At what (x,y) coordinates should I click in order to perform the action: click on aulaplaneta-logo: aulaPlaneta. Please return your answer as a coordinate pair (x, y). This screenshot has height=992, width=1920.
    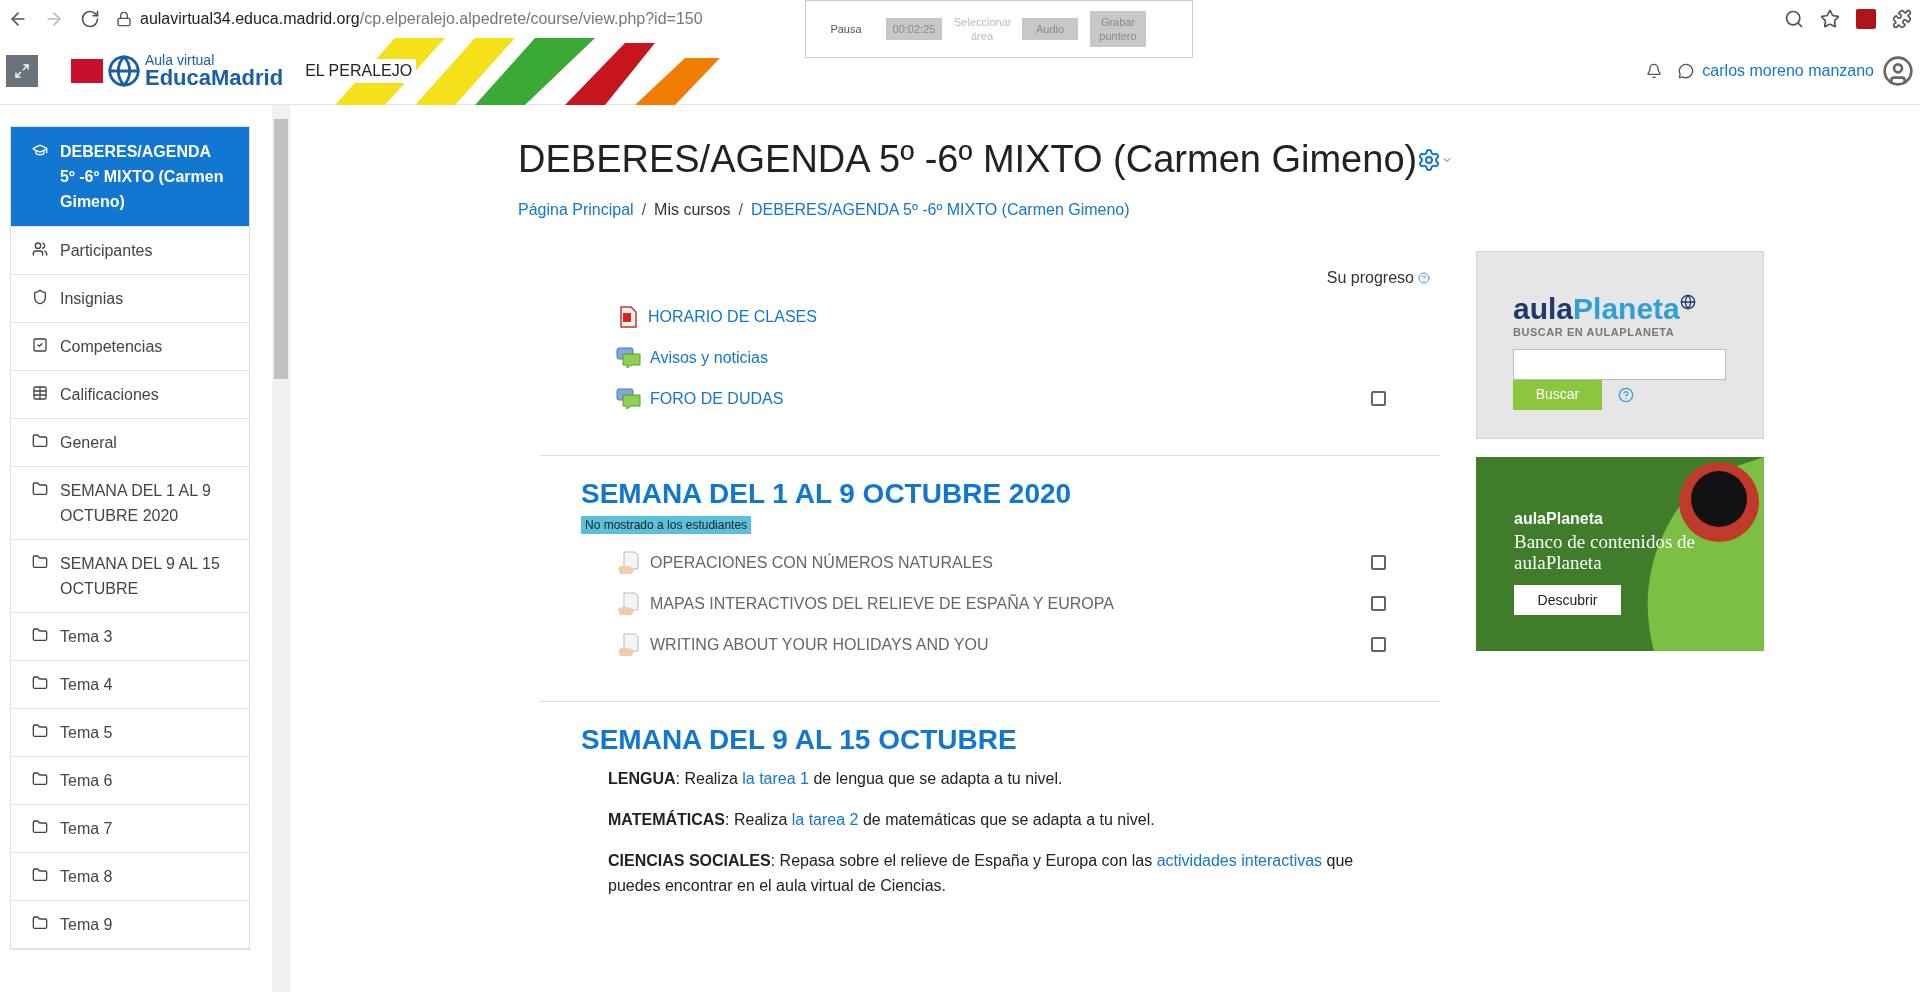
    Looking at the image, I should click on (1596, 309).